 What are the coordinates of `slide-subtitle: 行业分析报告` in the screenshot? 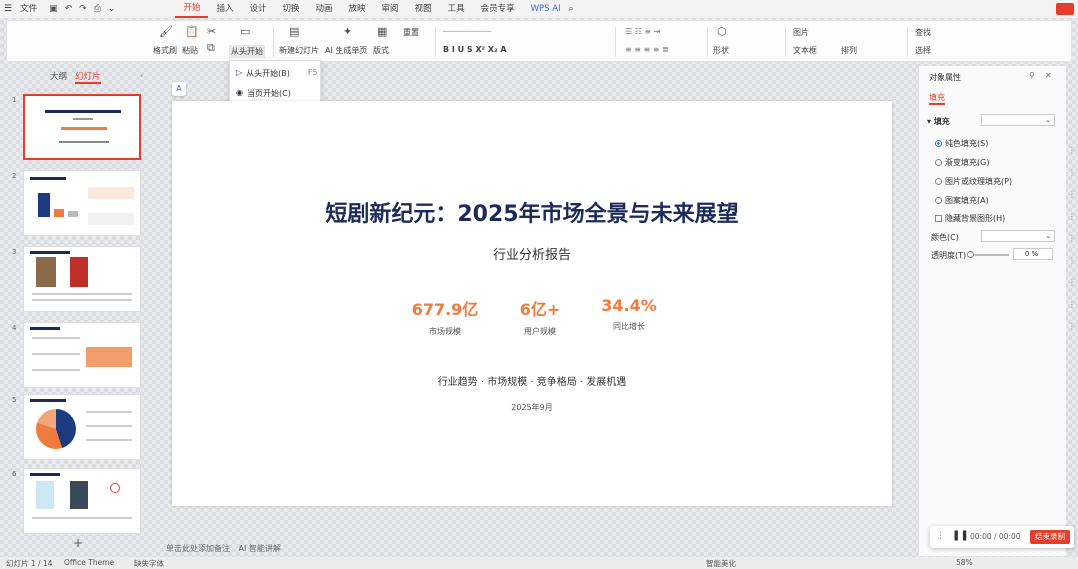 It's located at (532, 253).